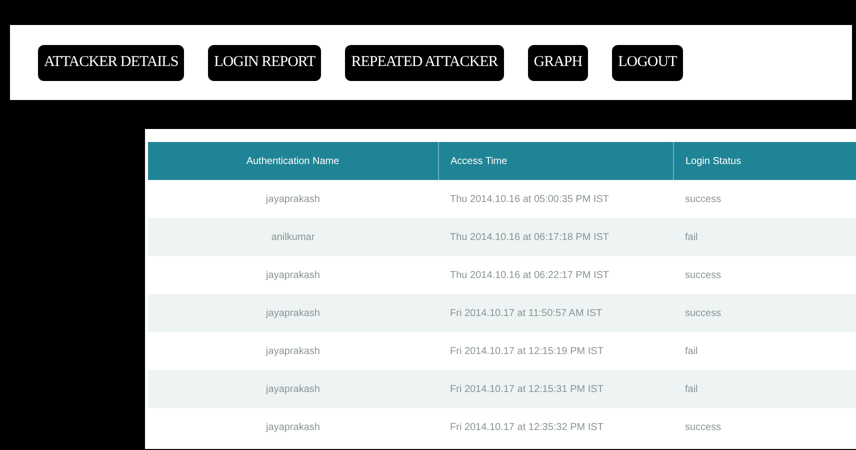 This screenshot has width=856, height=450. I want to click on table-cell: Thu 2014.10.16 at 06:22:17 PM IST, so click(555, 275).